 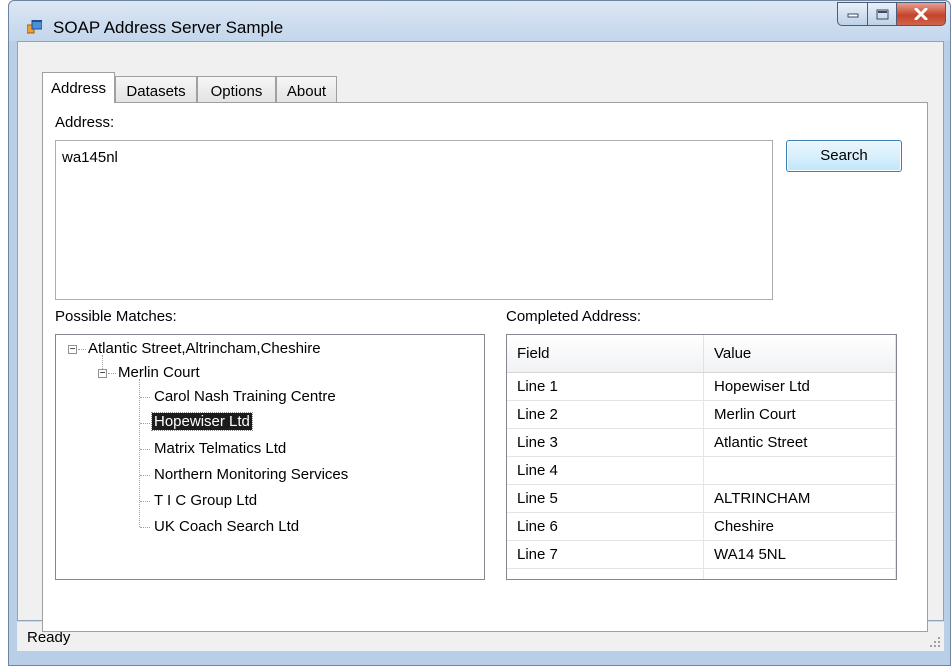 I want to click on table-row: Line 1 Hopewiser Ltd, so click(x=701, y=386).